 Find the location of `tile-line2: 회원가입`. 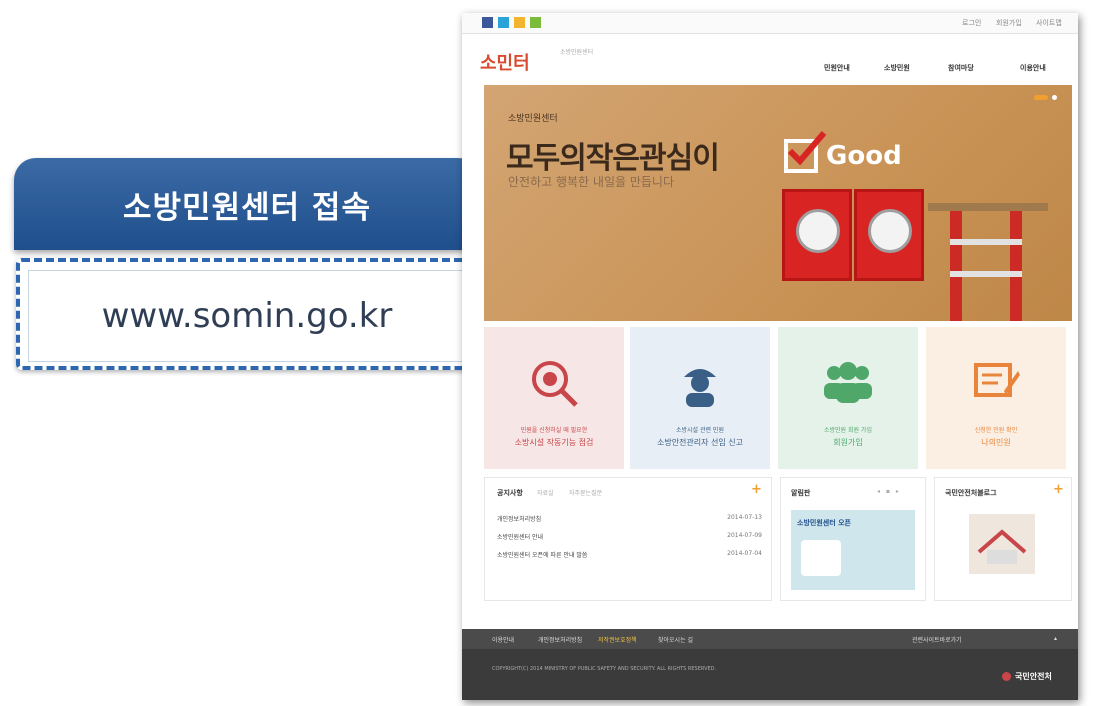

tile-line2: 회원가입 is located at coordinates (848, 442).